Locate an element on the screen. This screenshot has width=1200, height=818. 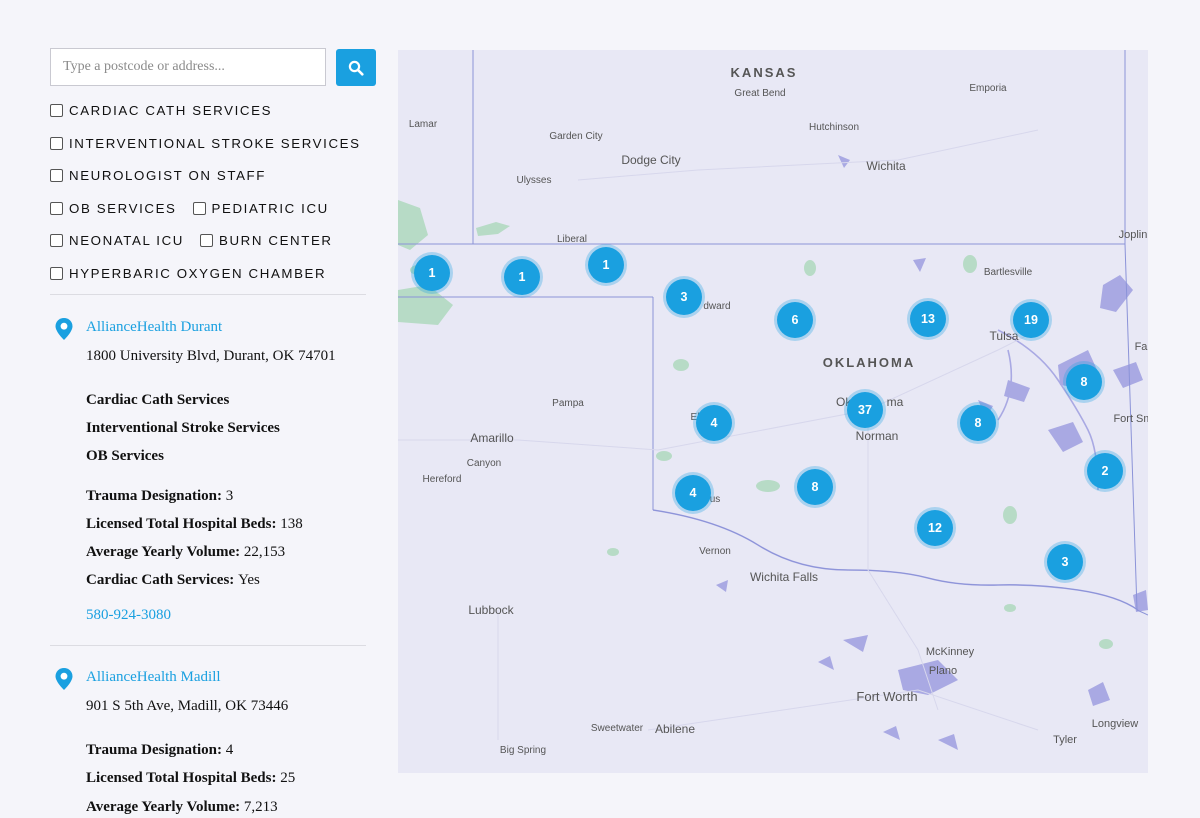
filter-label: Interventional Stroke Services is located at coordinates (215, 143).